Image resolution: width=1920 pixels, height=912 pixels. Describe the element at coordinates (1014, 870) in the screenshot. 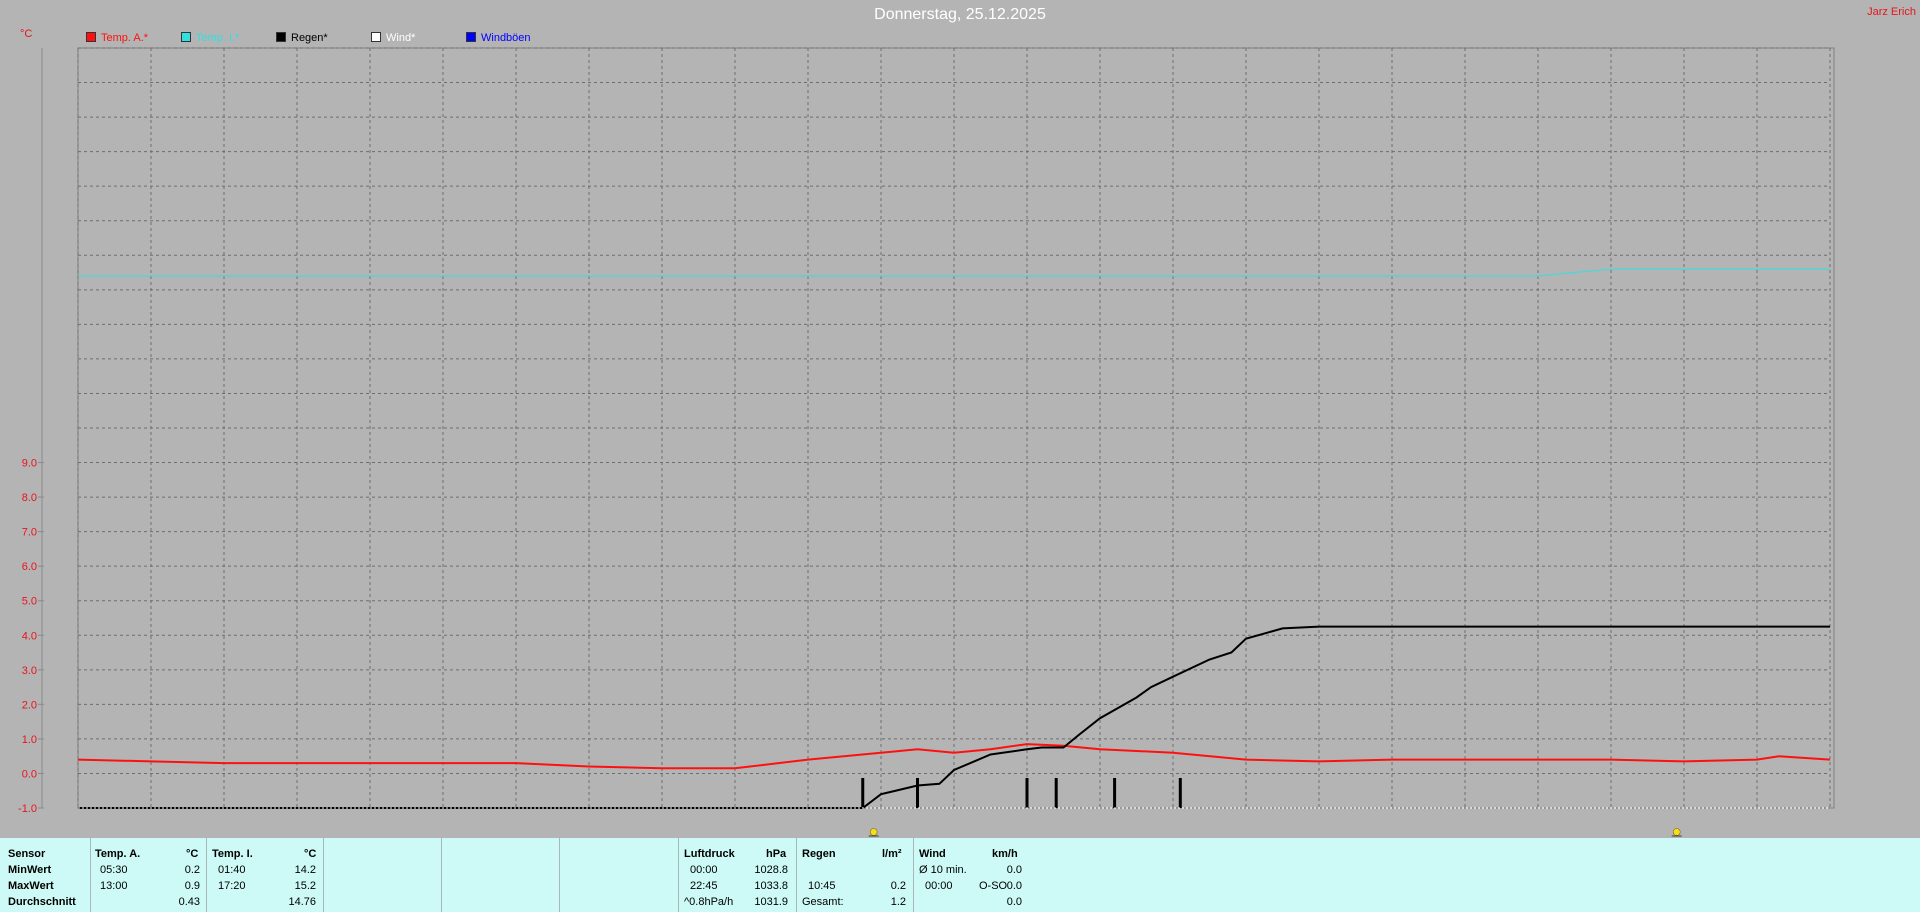

I see `wind-avg-value: 0.0` at that location.